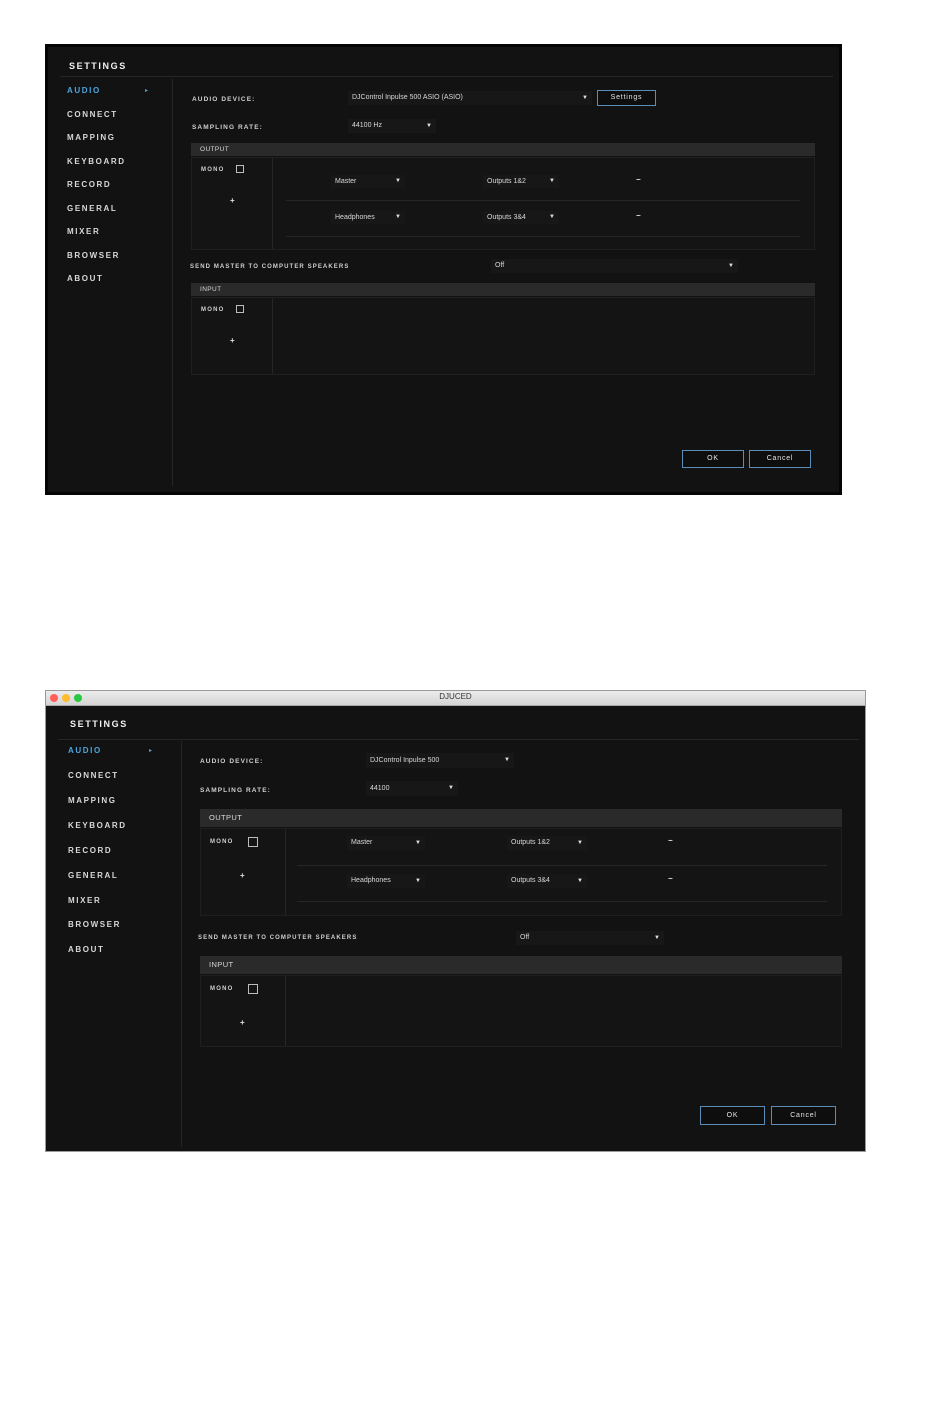 The image size is (950, 1419). What do you see at coordinates (380, 788) in the screenshot?
I see `sampling-rate-value: 44100` at bounding box center [380, 788].